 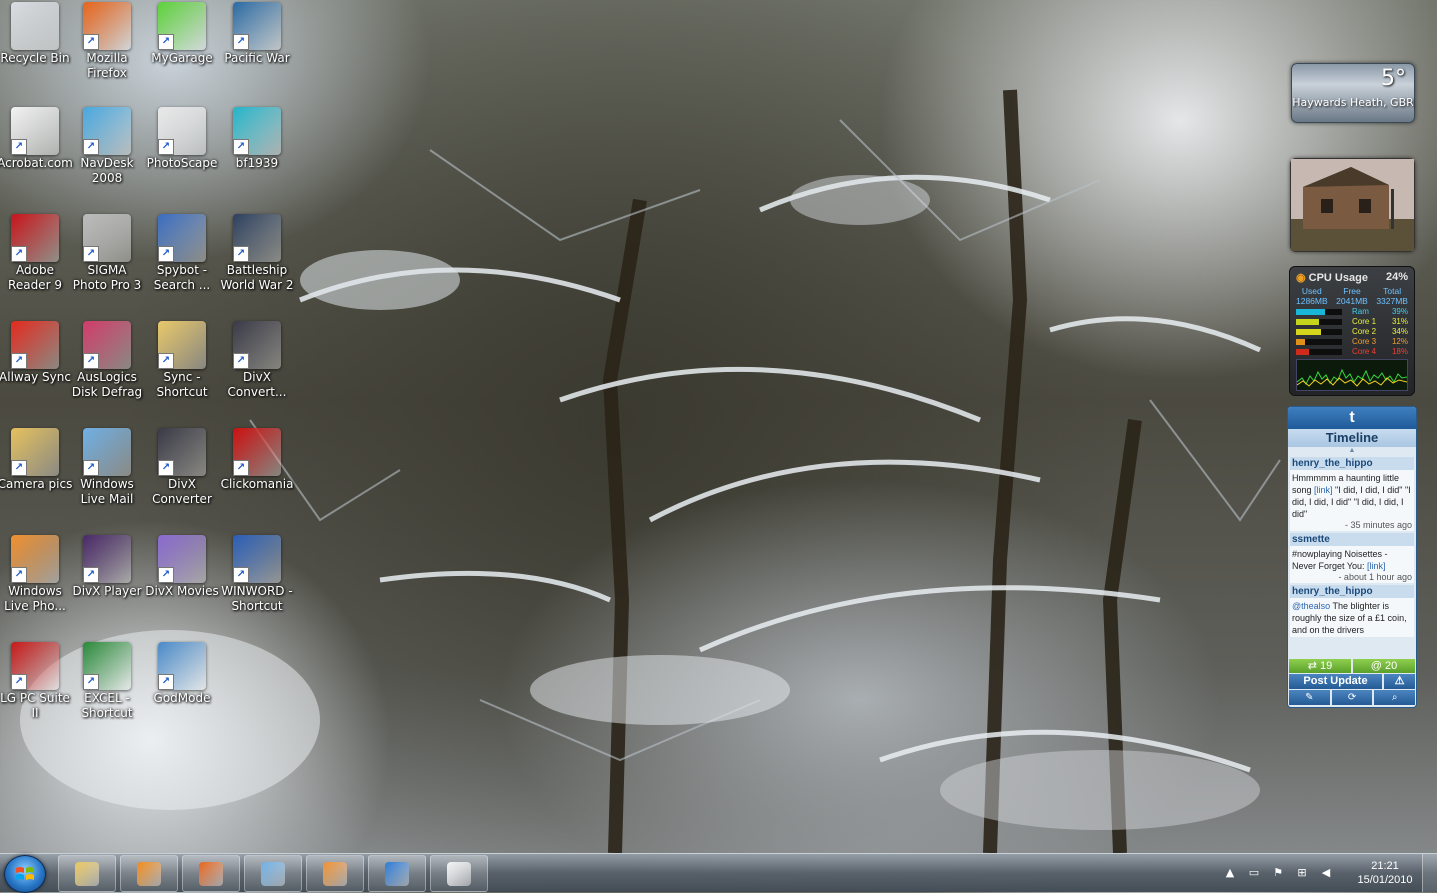 What do you see at coordinates (1399, 311) in the screenshot?
I see `cpu-row-value: 39%` at bounding box center [1399, 311].